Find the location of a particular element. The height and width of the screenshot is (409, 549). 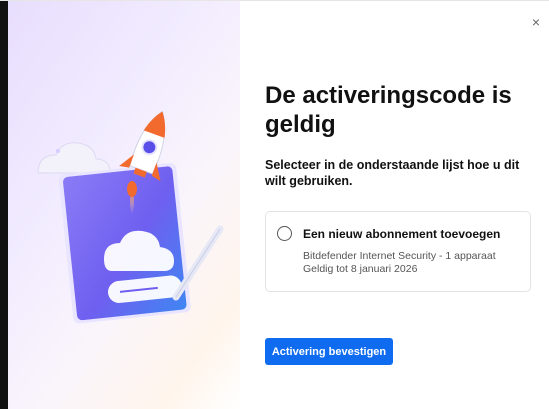

option-label: Een nieuw abonnement toevoegen is located at coordinates (402, 234).